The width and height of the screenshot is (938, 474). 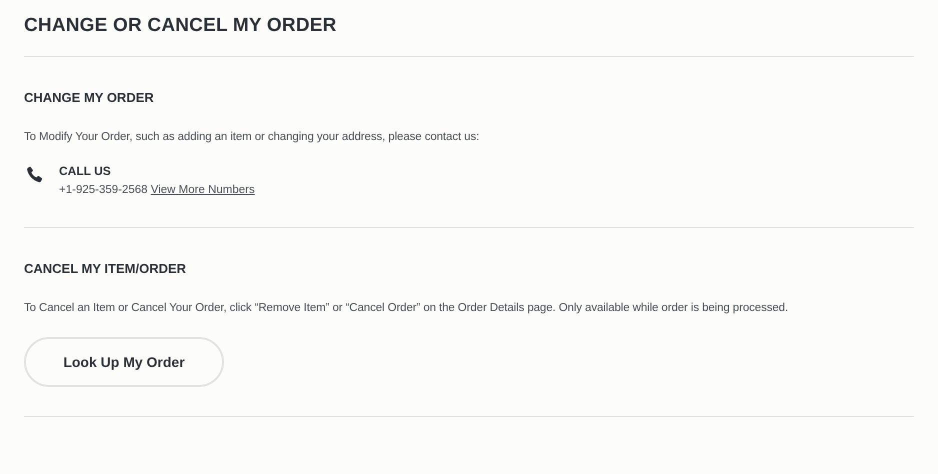 I want to click on section-heading: CANCEL MY ITEM/ORDER, so click(x=106, y=269).